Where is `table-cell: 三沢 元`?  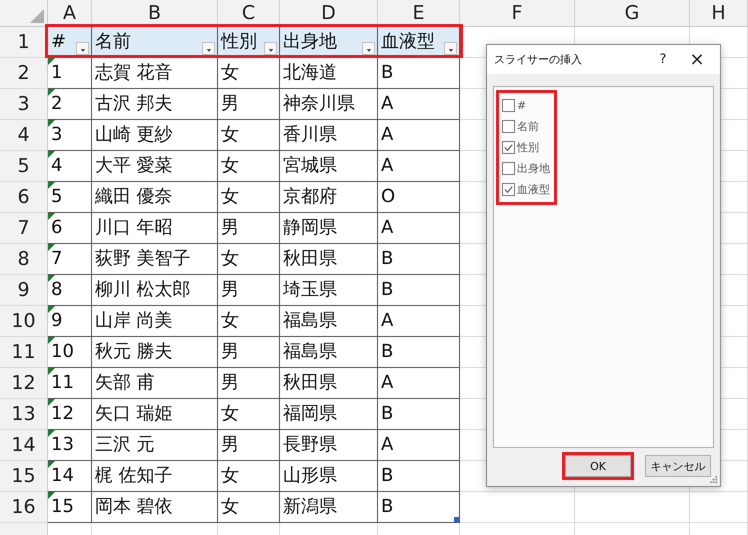
table-cell: 三沢 元 is located at coordinates (155, 445).